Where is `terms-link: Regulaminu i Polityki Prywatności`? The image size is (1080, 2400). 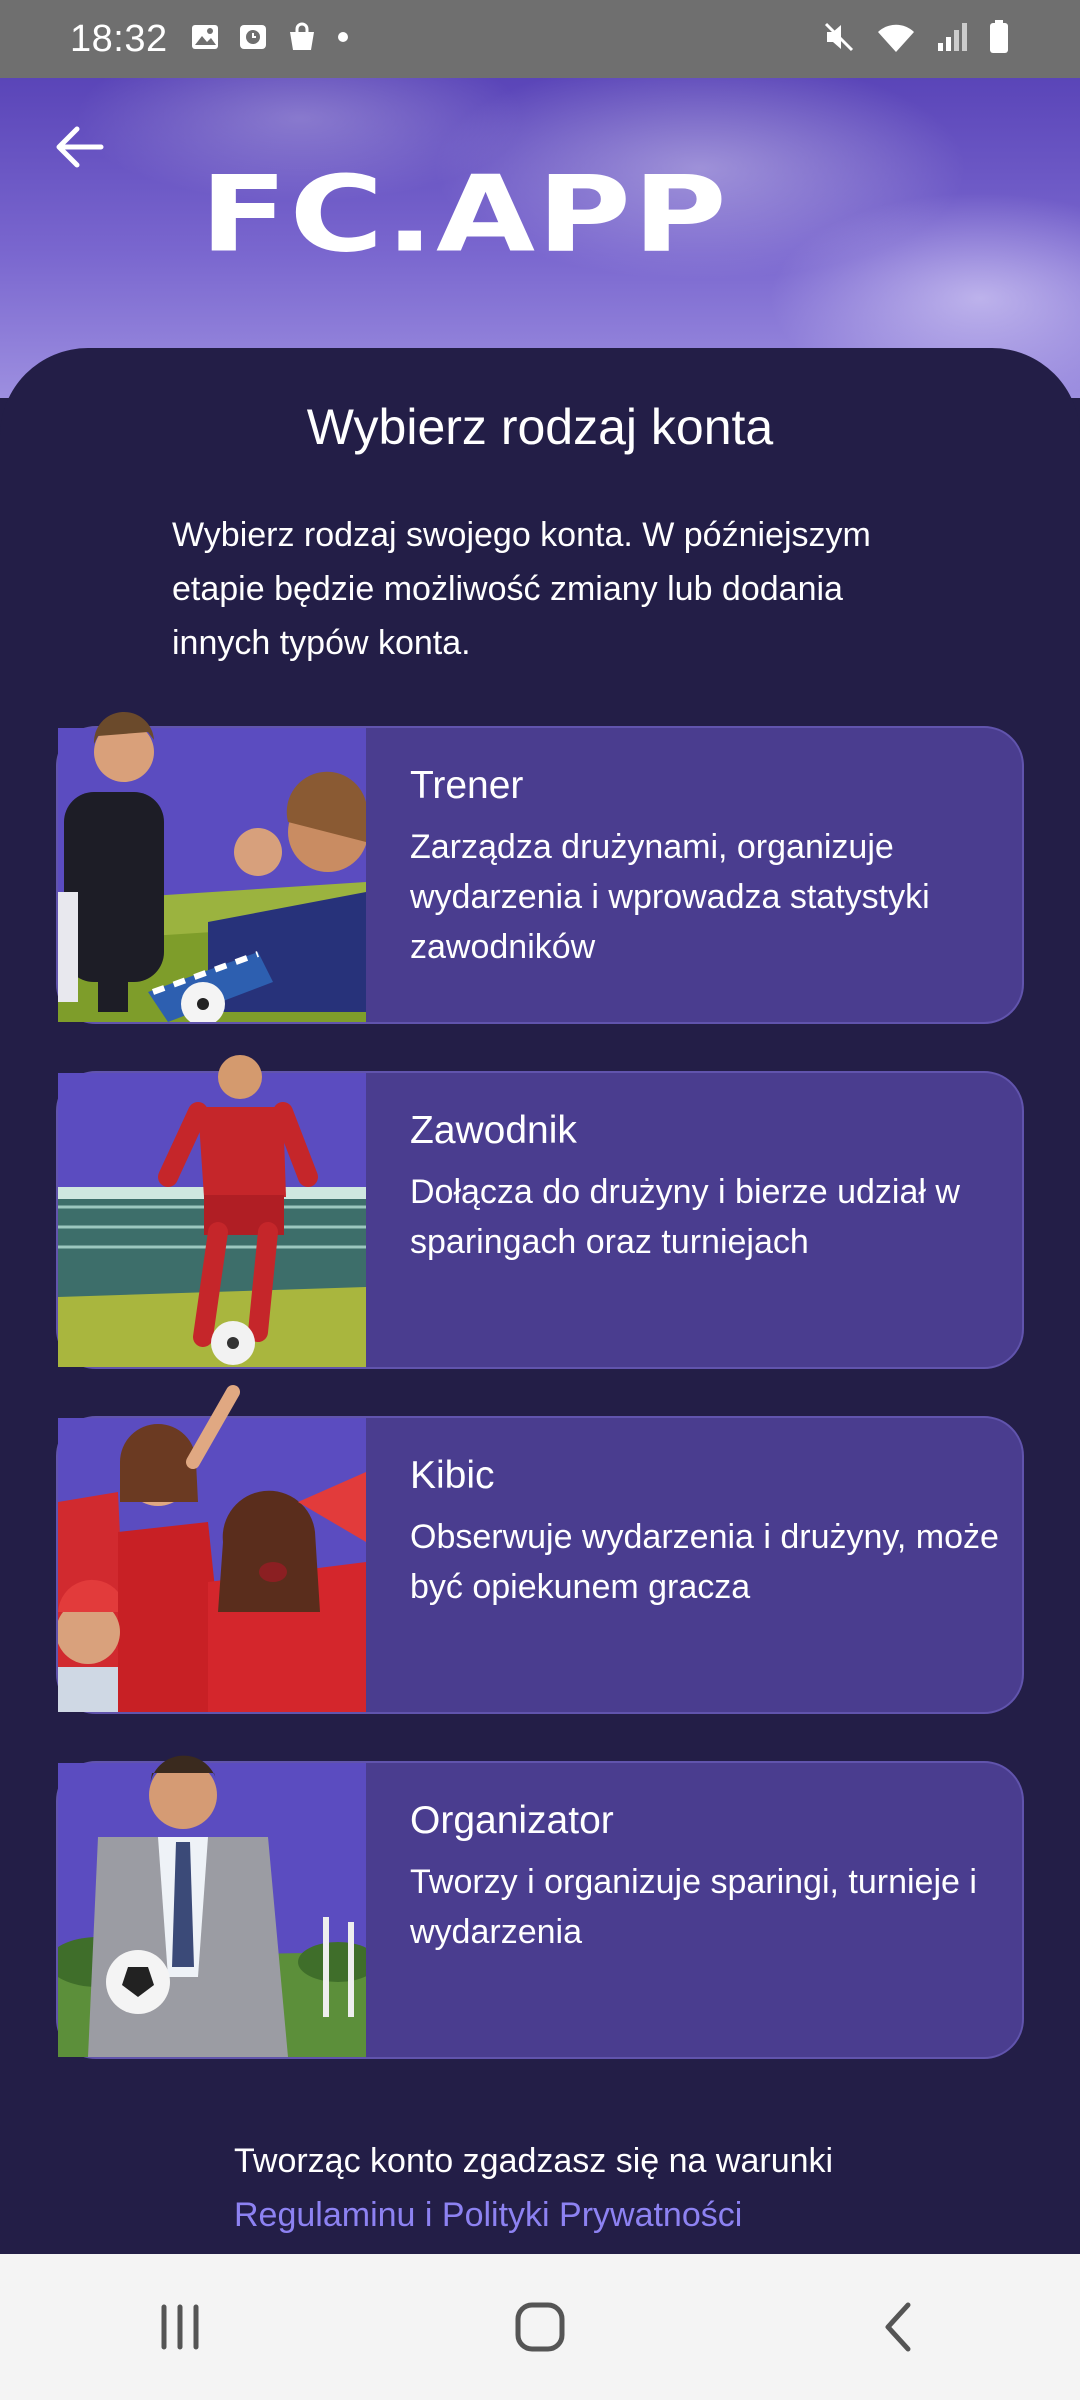
terms-link: Regulaminu i Polityki Prywatności is located at coordinates (584, 2215).